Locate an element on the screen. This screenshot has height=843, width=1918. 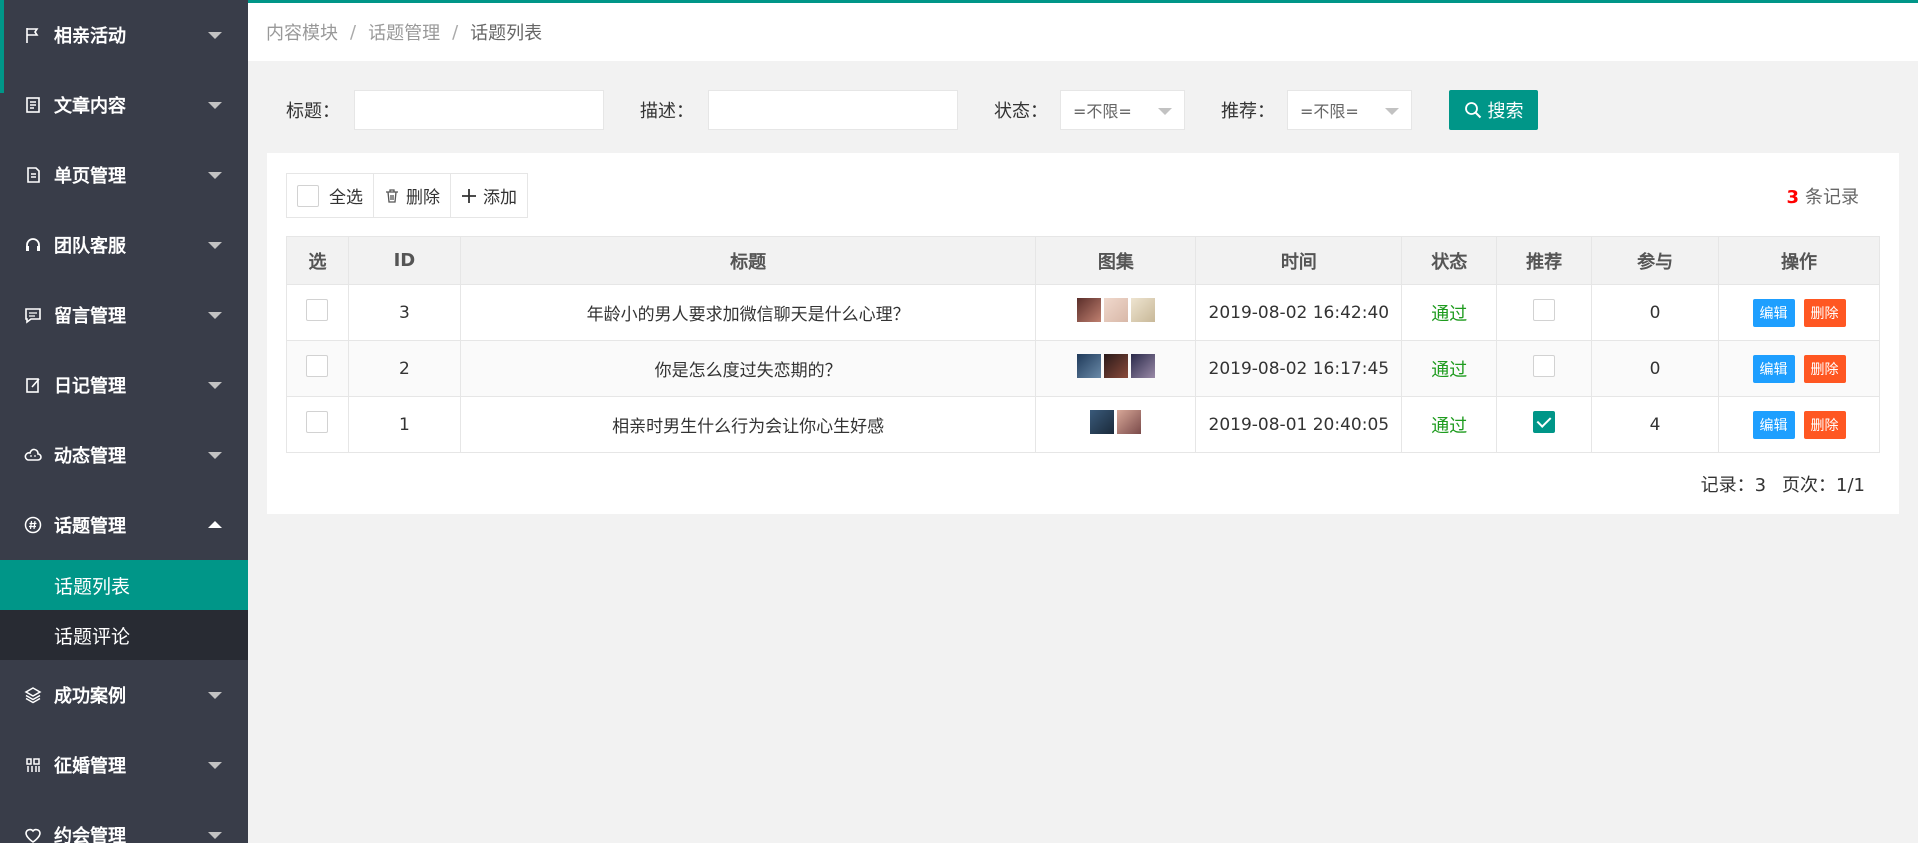
message-icon is located at coordinates (33, 315).